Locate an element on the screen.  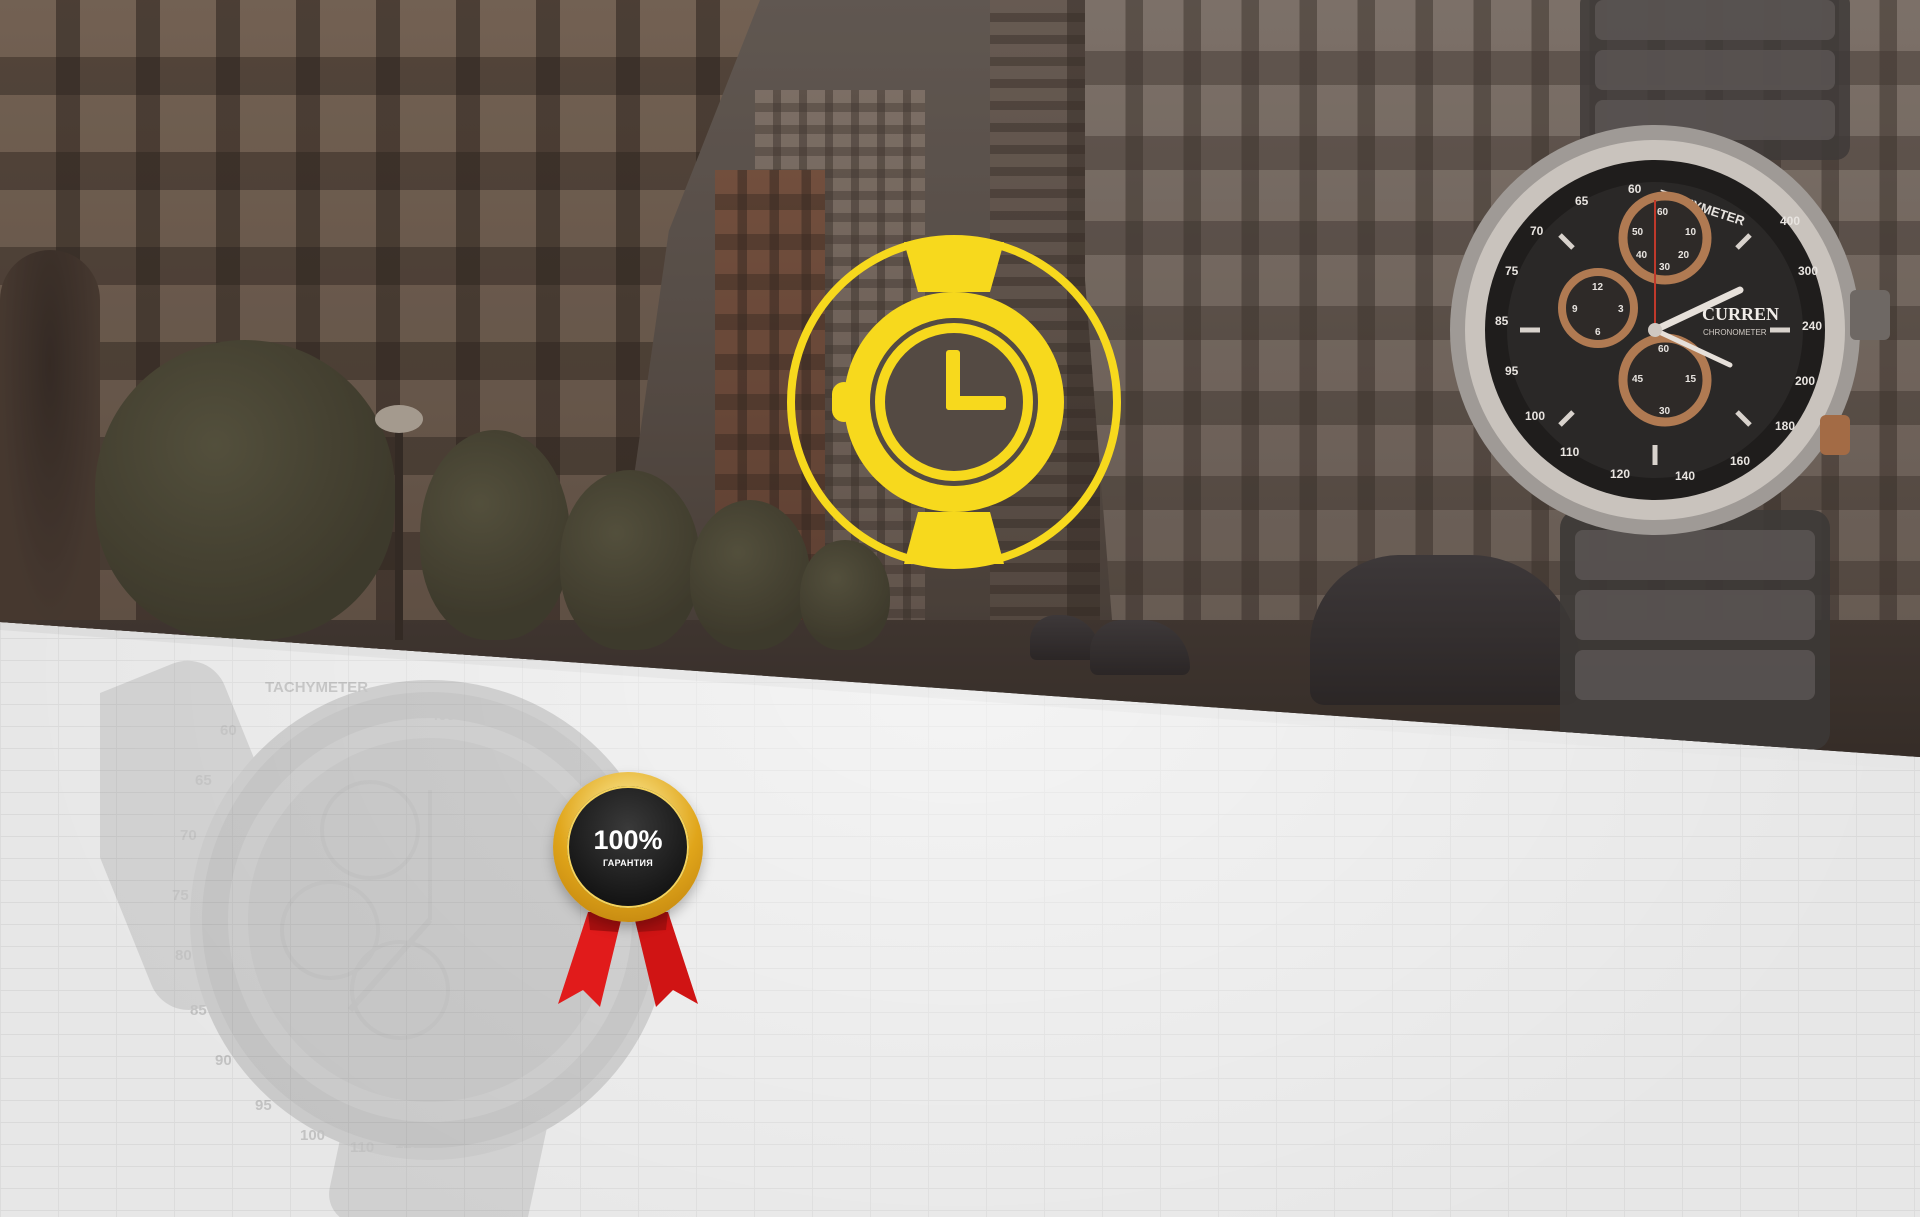
ghost-bezel-number: 110 is located at coordinates (362, 1147).